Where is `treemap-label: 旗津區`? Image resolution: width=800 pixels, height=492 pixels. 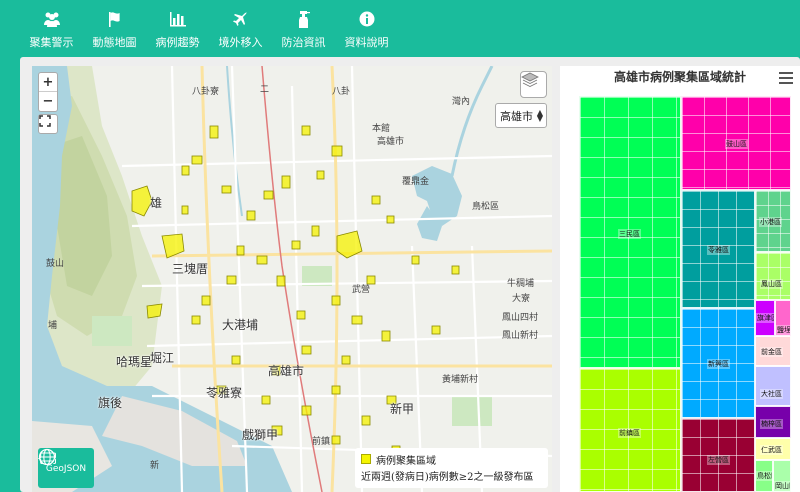
treemap-label: 旗津區 is located at coordinates (765, 318).